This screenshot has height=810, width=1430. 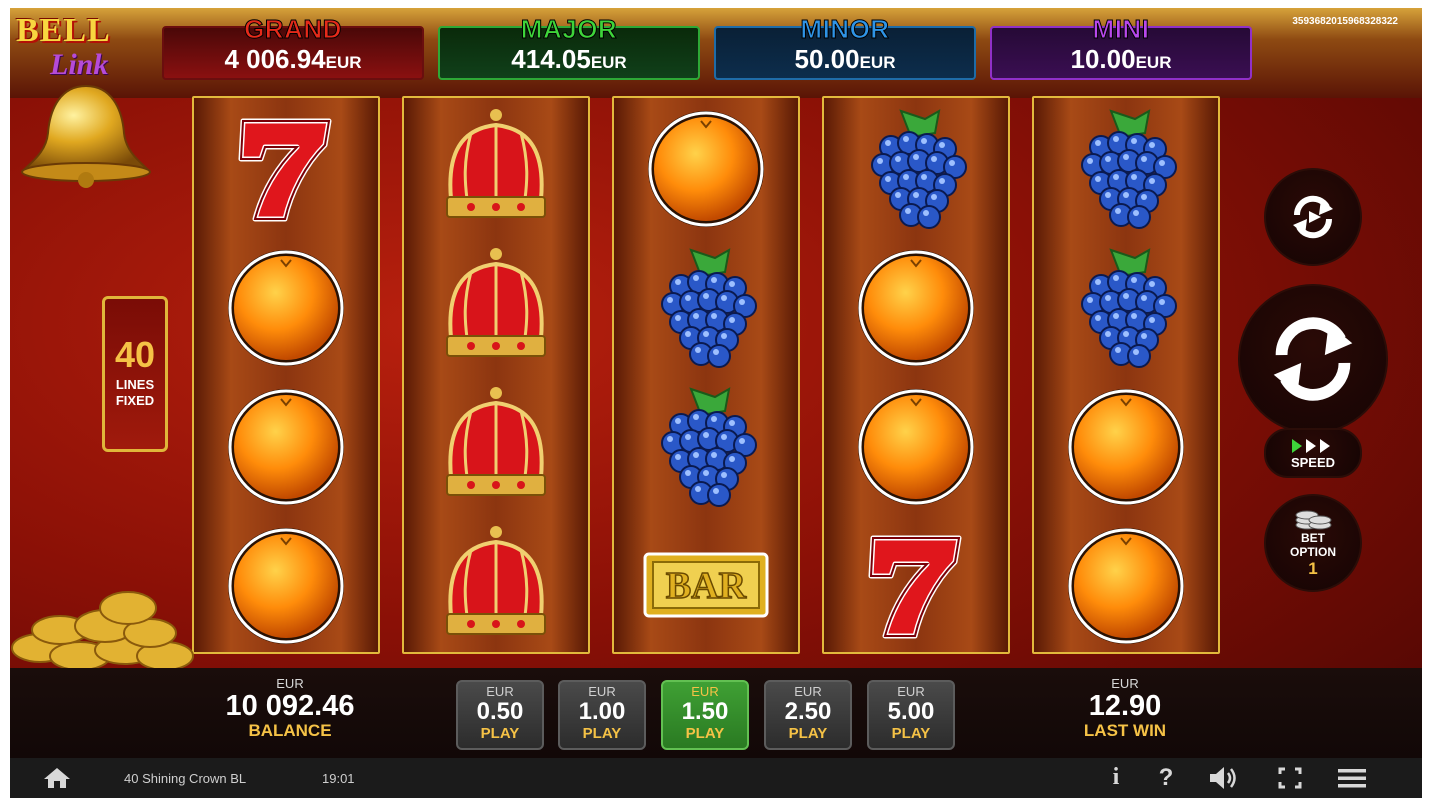 I want to click on golden-bell-icon, so click(x=86, y=136).